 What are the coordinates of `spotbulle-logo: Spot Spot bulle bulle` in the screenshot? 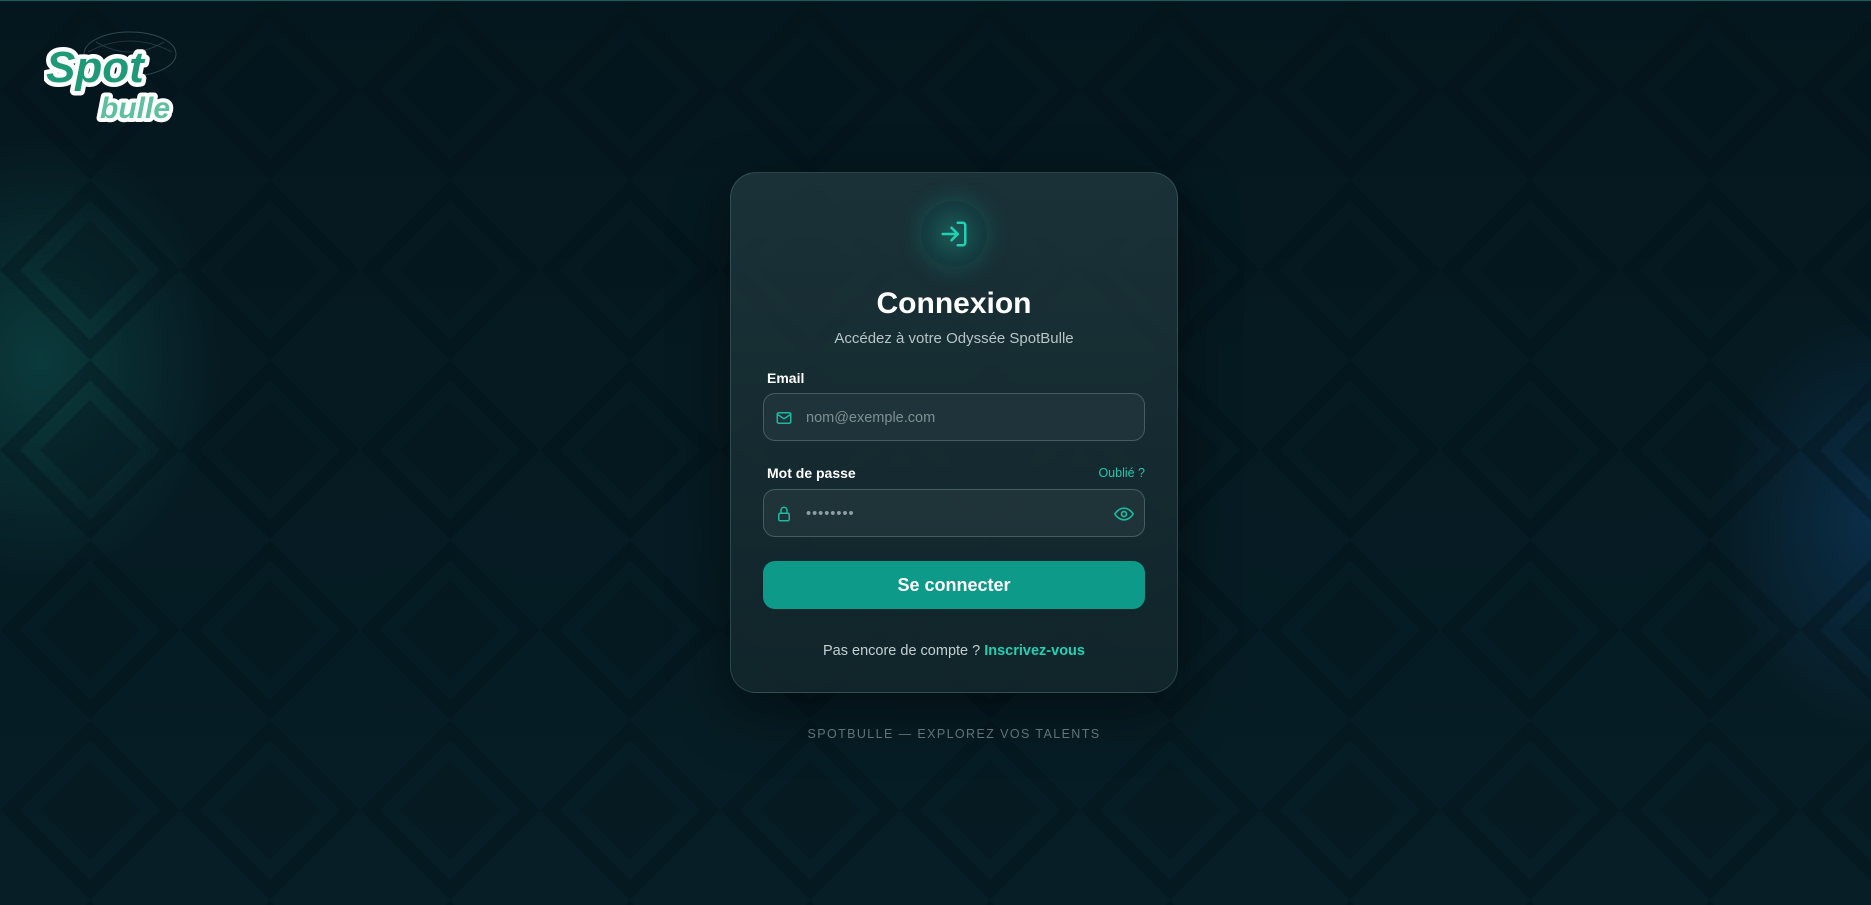 It's located at (123, 78).